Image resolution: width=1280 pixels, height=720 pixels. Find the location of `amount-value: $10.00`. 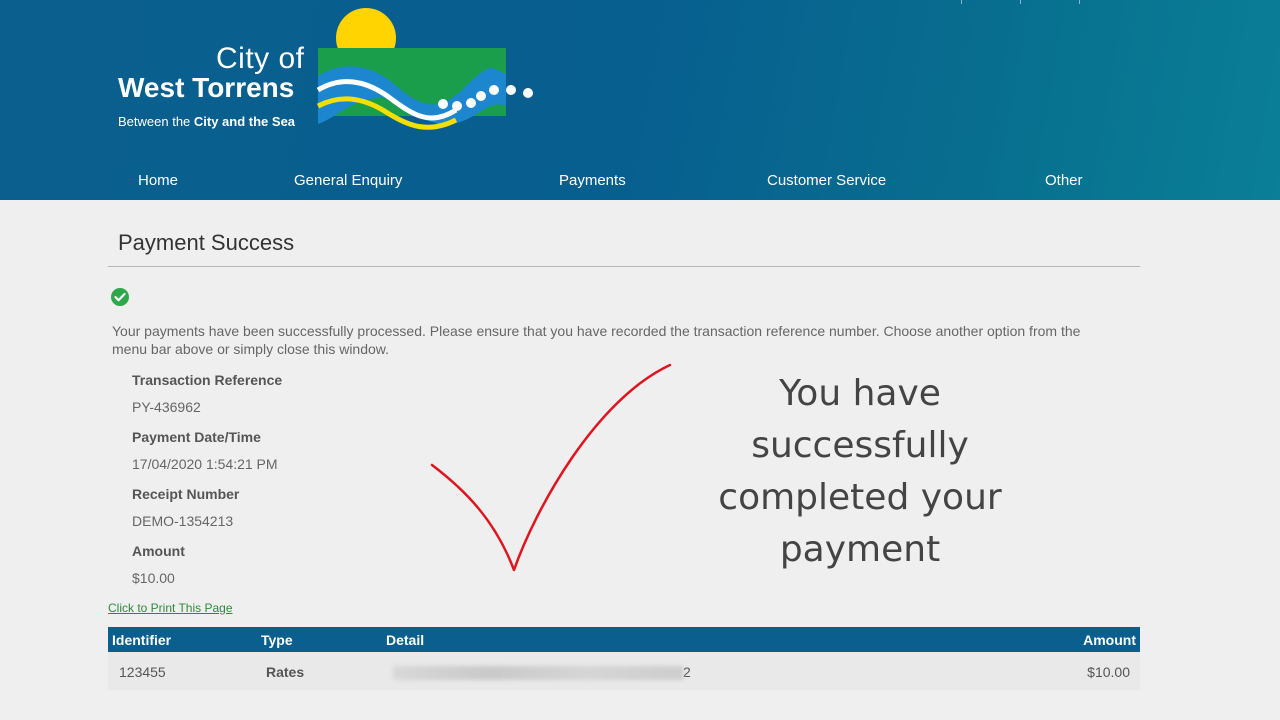

amount-value: $10.00 is located at coordinates (153, 578).